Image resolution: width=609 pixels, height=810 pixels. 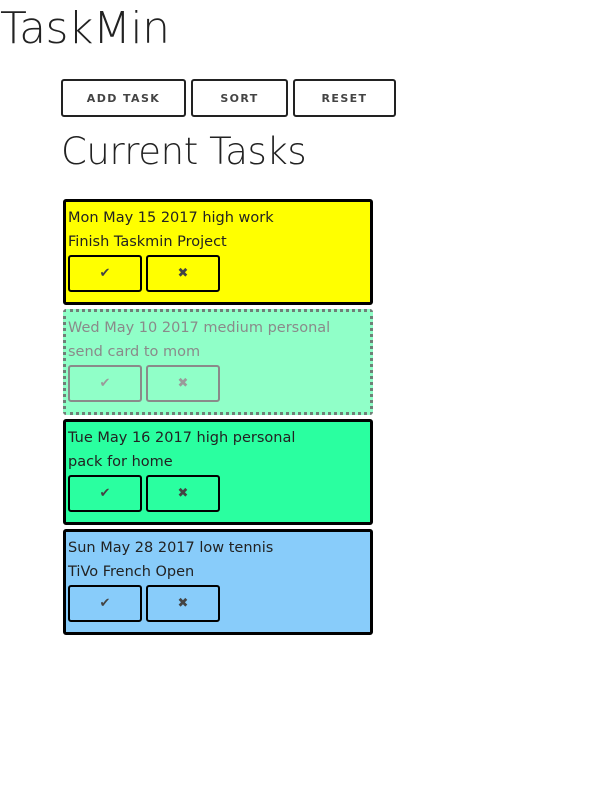 I want to click on task-meta: Sun May 28 2017 low tennis, so click(x=171, y=548).